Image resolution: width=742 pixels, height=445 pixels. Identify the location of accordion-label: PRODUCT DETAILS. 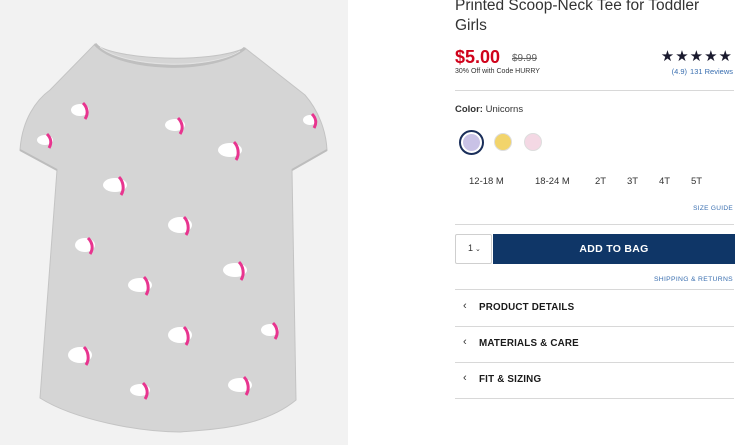
(527, 307).